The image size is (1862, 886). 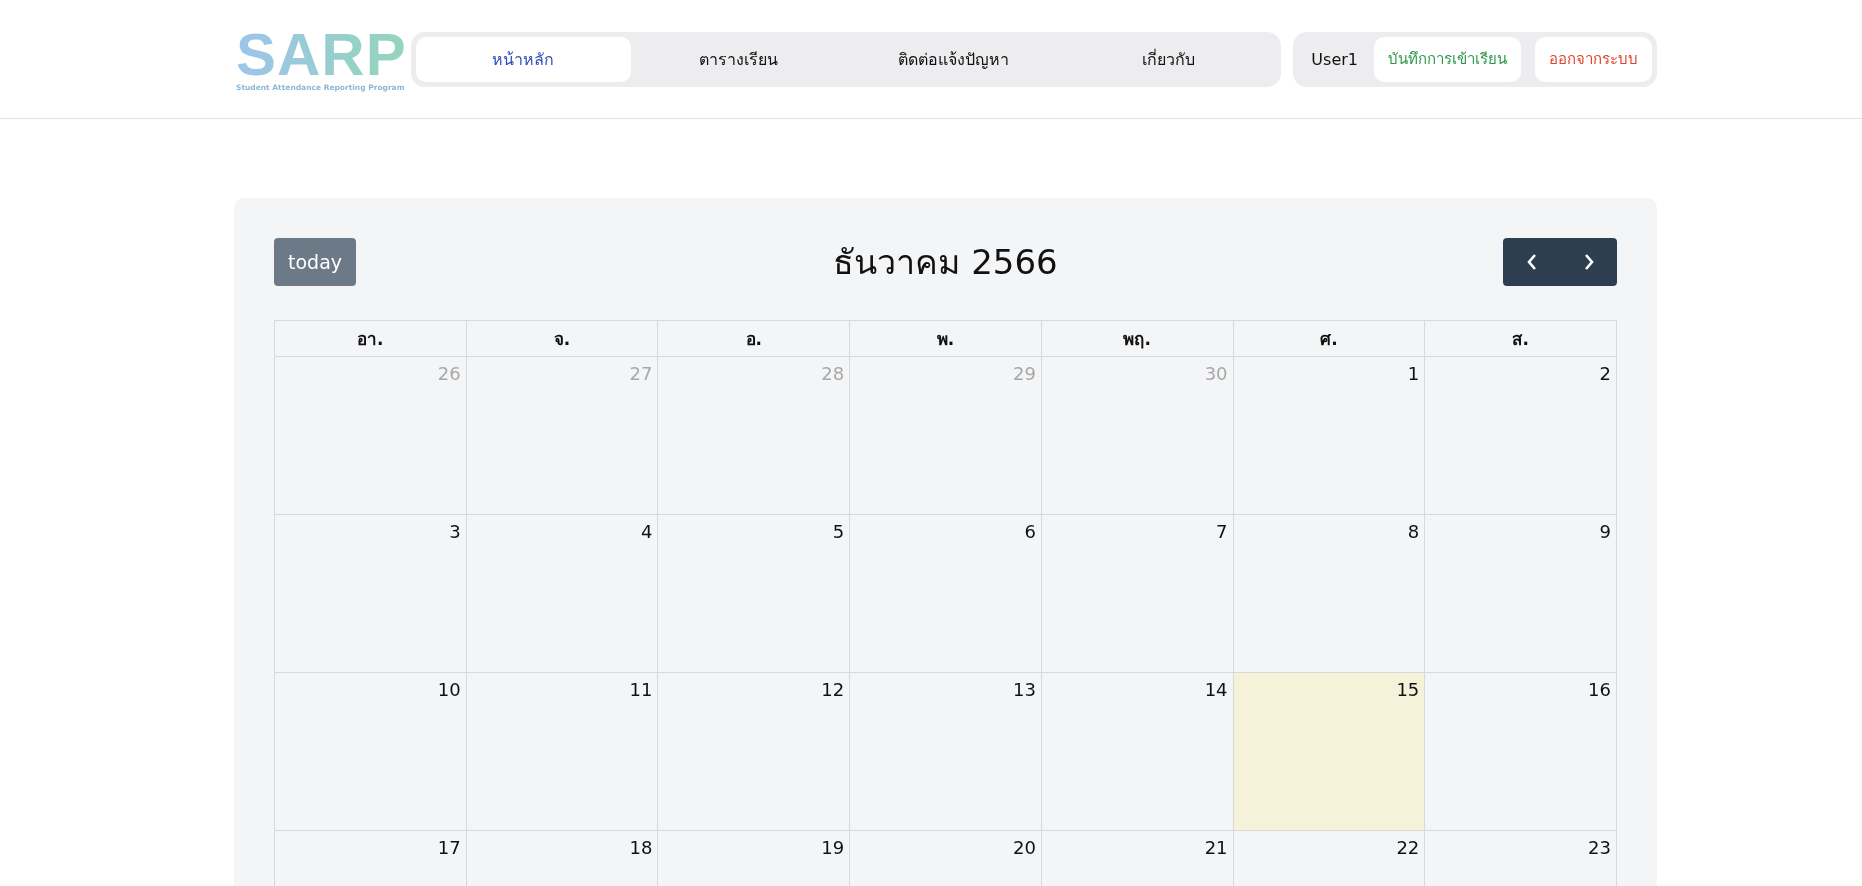 What do you see at coordinates (1169, 59) in the screenshot?
I see `nav-tab: เกี่ยวกับ` at bounding box center [1169, 59].